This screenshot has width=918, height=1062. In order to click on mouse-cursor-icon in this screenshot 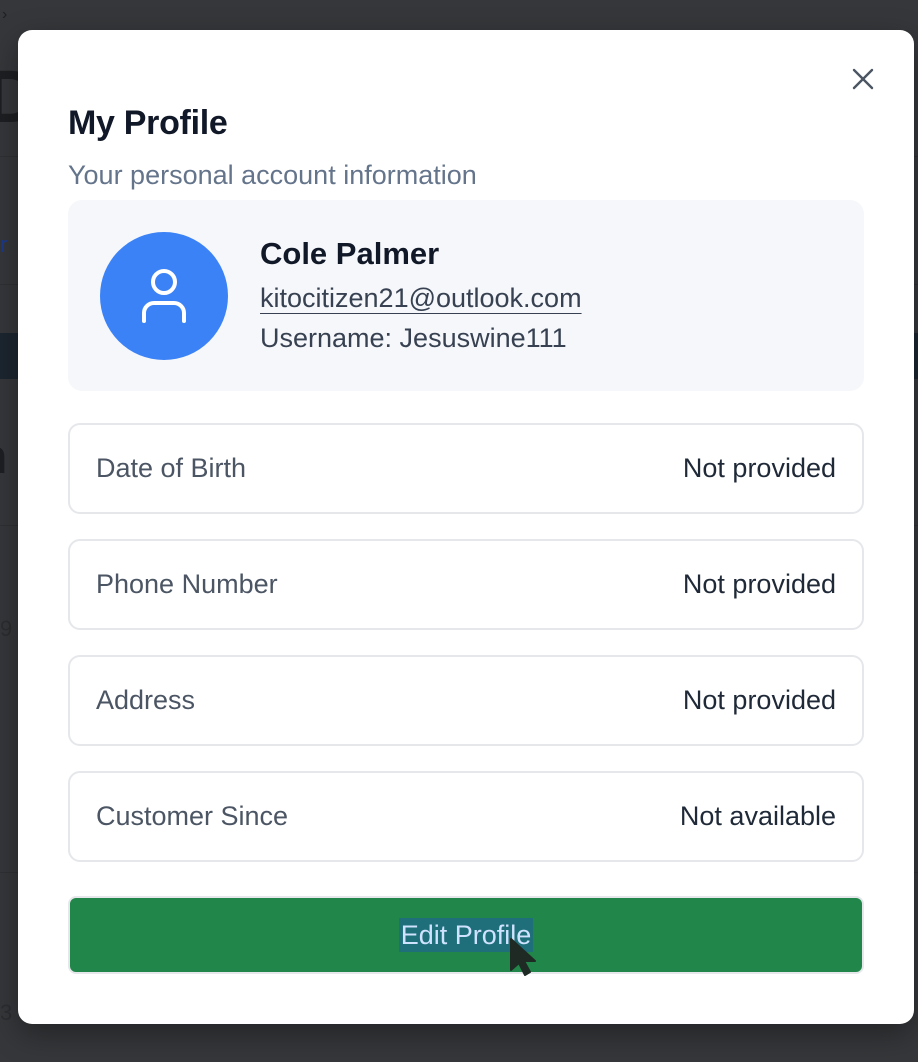, I will do `click(523, 957)`.